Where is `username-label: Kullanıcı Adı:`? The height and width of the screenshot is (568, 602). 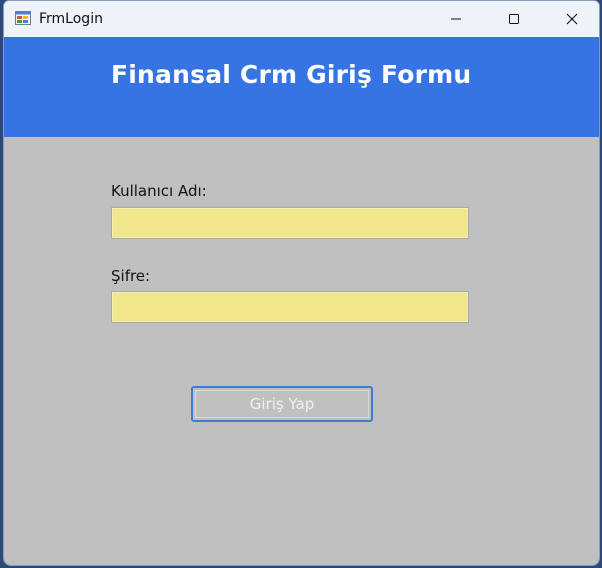 username-label: Kullanıcı Adı: is located at coordinates (159, 191).